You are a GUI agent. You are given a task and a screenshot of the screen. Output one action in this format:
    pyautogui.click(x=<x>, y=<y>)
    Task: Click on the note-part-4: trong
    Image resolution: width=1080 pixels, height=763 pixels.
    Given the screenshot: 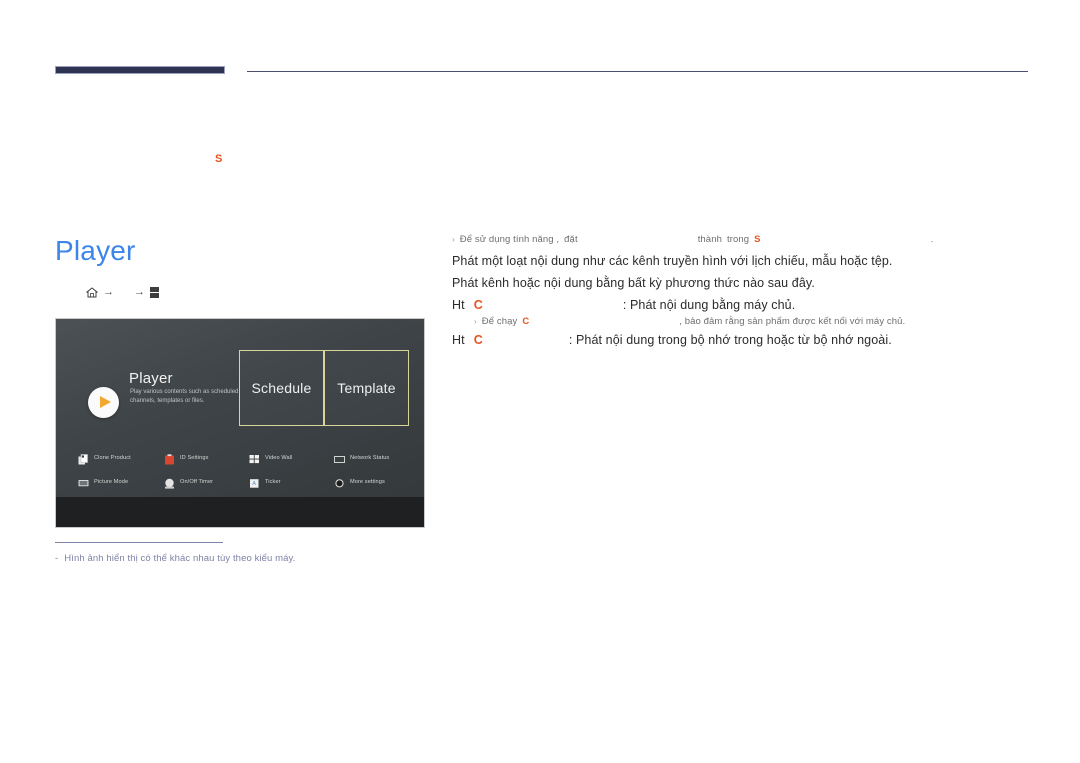 What is the action you would take?
    pyautogui.click(x=738, y=239)
    